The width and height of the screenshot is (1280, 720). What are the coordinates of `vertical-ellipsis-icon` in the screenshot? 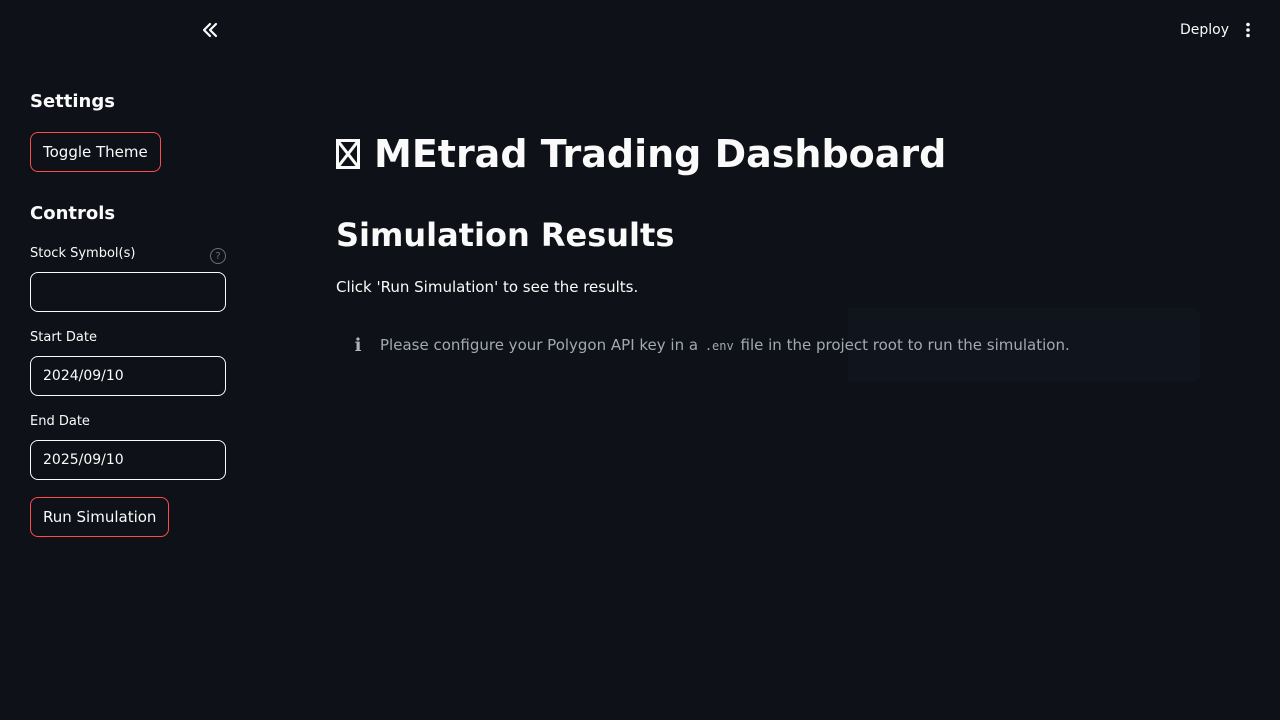 It's located at (1248, 30).